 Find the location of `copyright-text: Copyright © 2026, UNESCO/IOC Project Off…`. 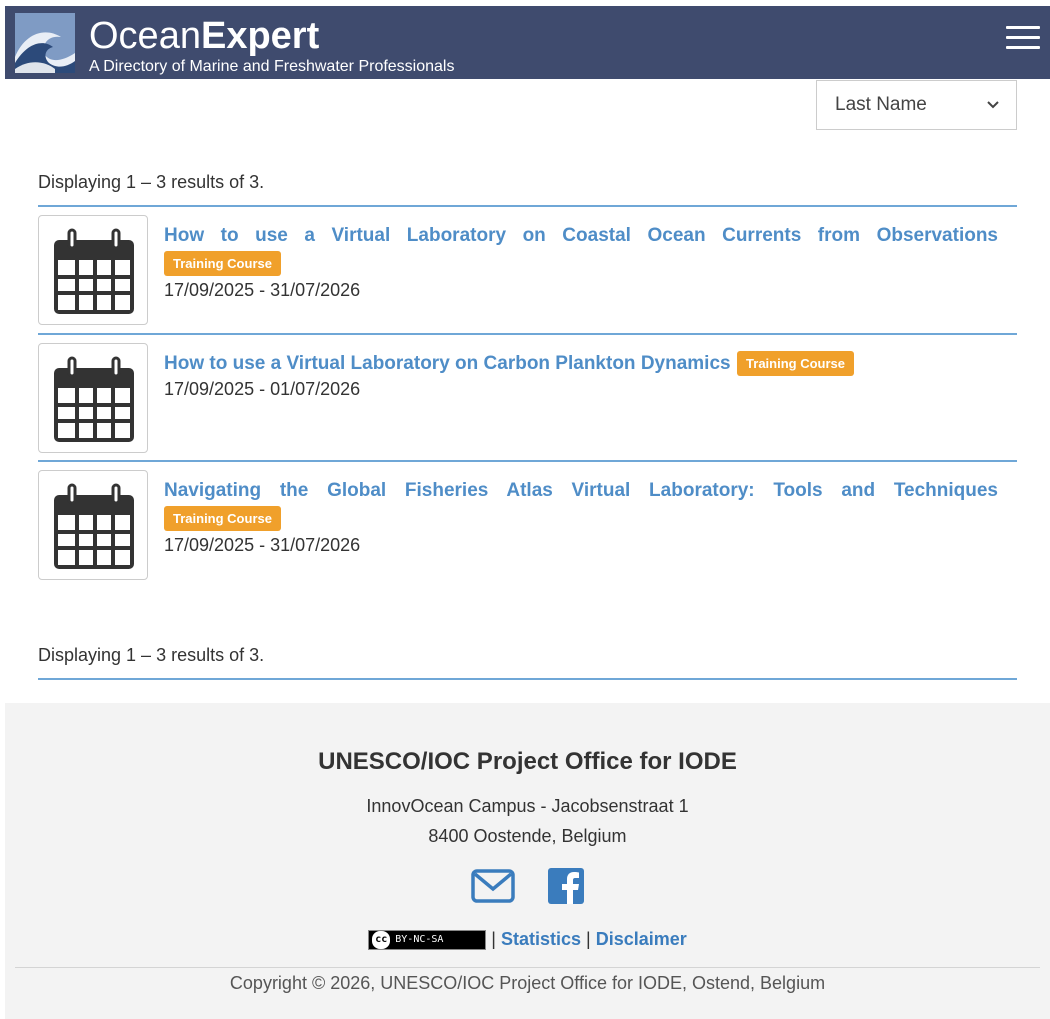

copyright-text: Copyright © 2026, UNESCO/IOC Project Off… is located at coordinates (527, 983).